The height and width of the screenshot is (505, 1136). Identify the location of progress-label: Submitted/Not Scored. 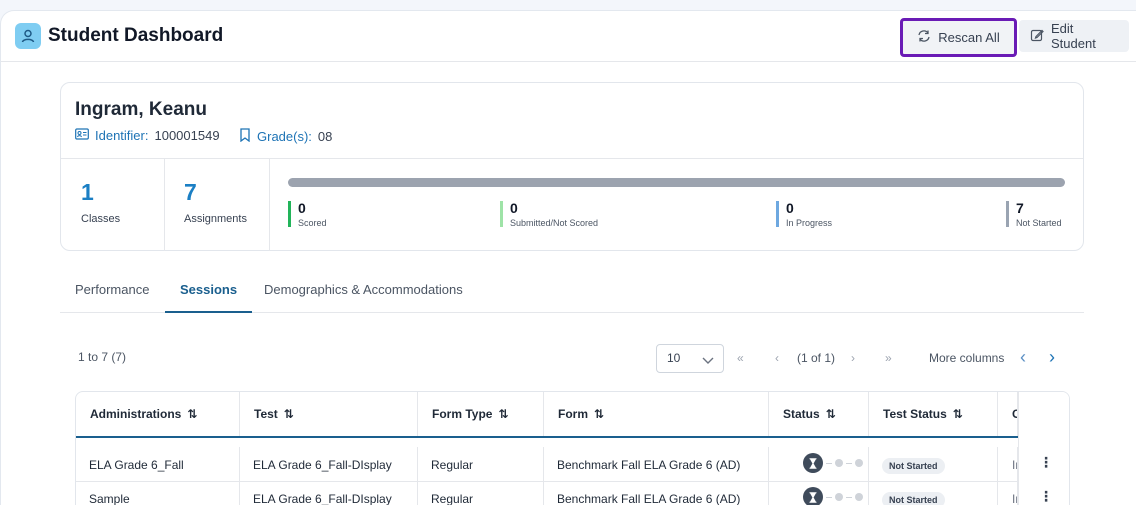
(554, 223).